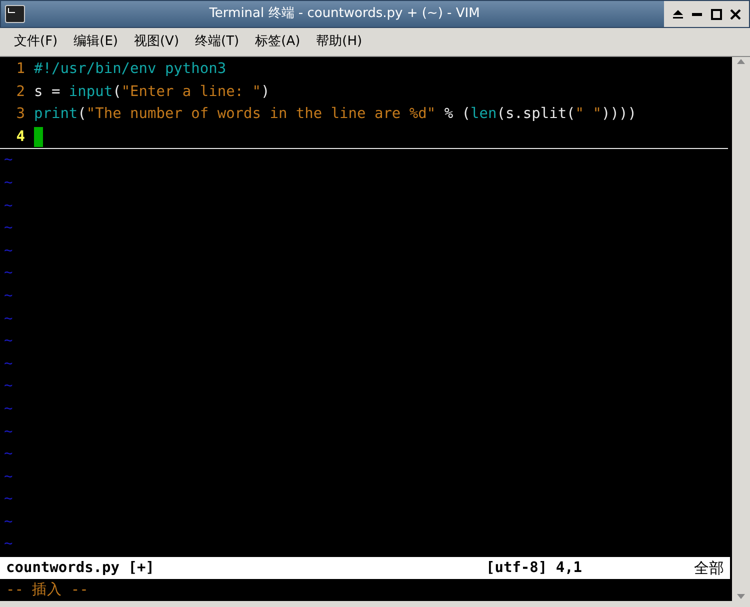  What do you see at coordinates (716, 14) in the screenshot?
I see `maximize-icon` at bounding box center [716, 14].